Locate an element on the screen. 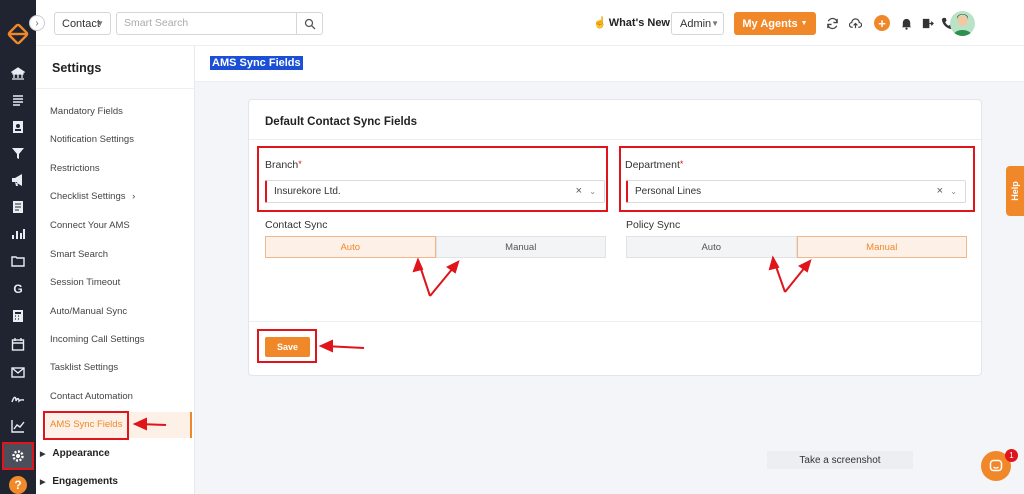  sidebar-group-appearance: ▶ Appearance is located at coordinates (75, 453).